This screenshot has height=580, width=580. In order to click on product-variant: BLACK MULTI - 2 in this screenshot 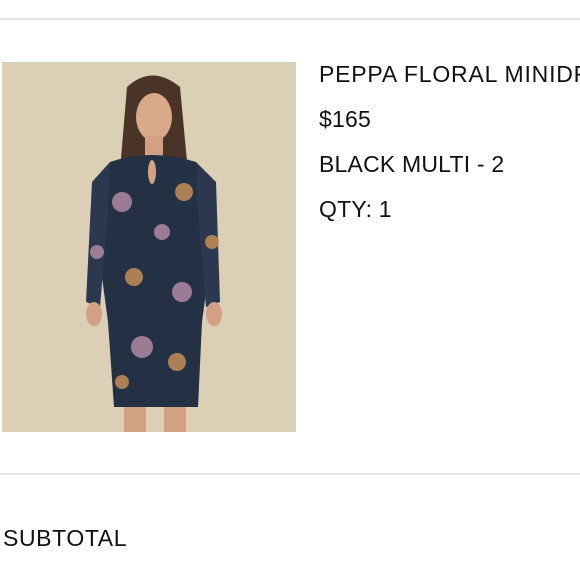, I will do `click(412, 164)`.